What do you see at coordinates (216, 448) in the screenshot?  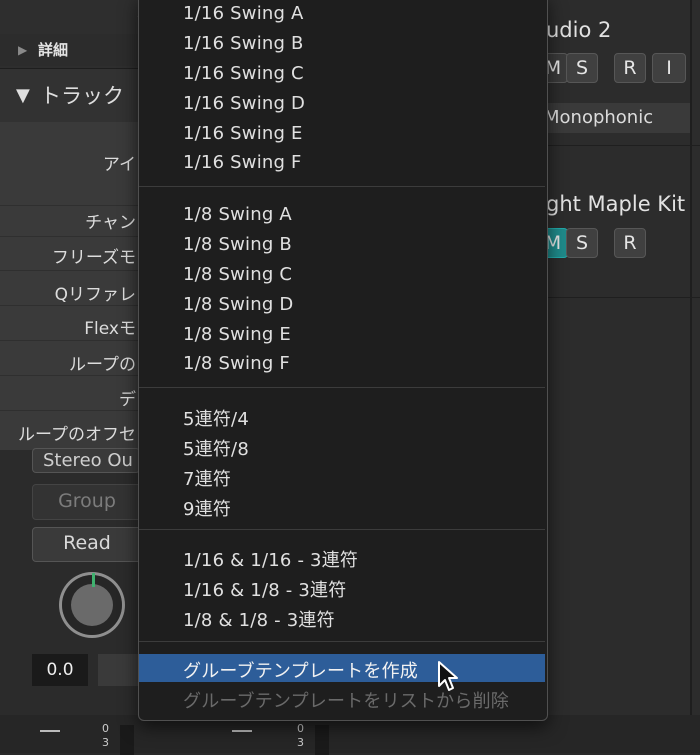 I see `menu-item: 5連符/8` at bounding box center [216, 448].